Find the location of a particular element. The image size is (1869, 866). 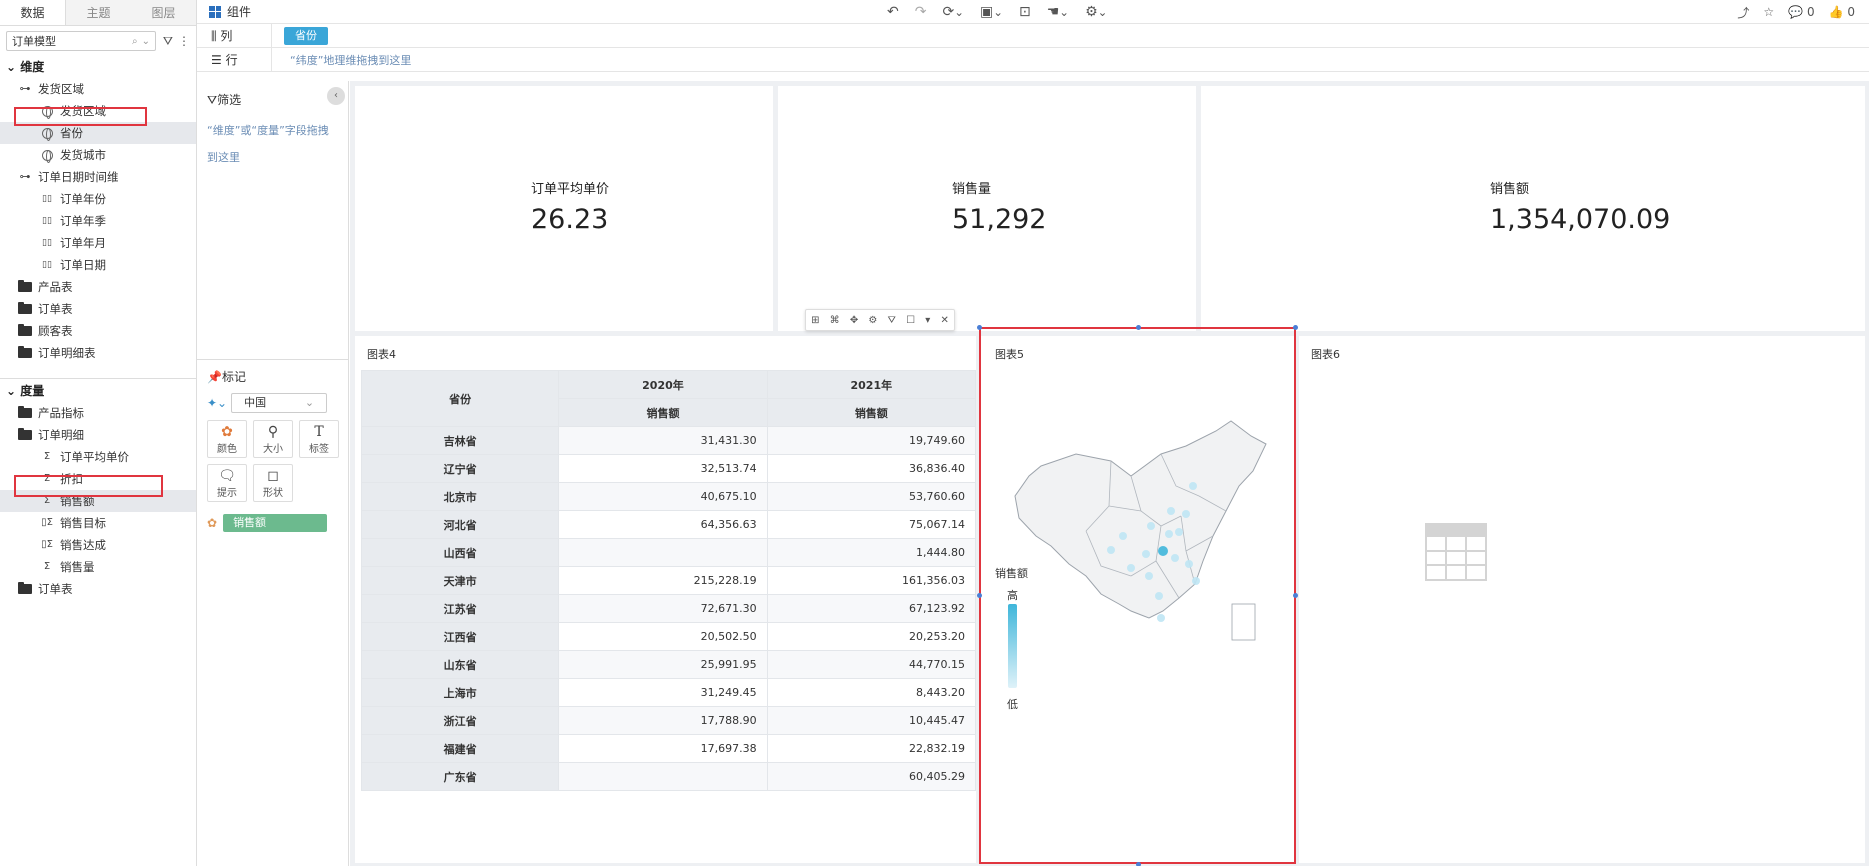

map-region-select: 中国 ⌄ is located at coordinates (279, 403).